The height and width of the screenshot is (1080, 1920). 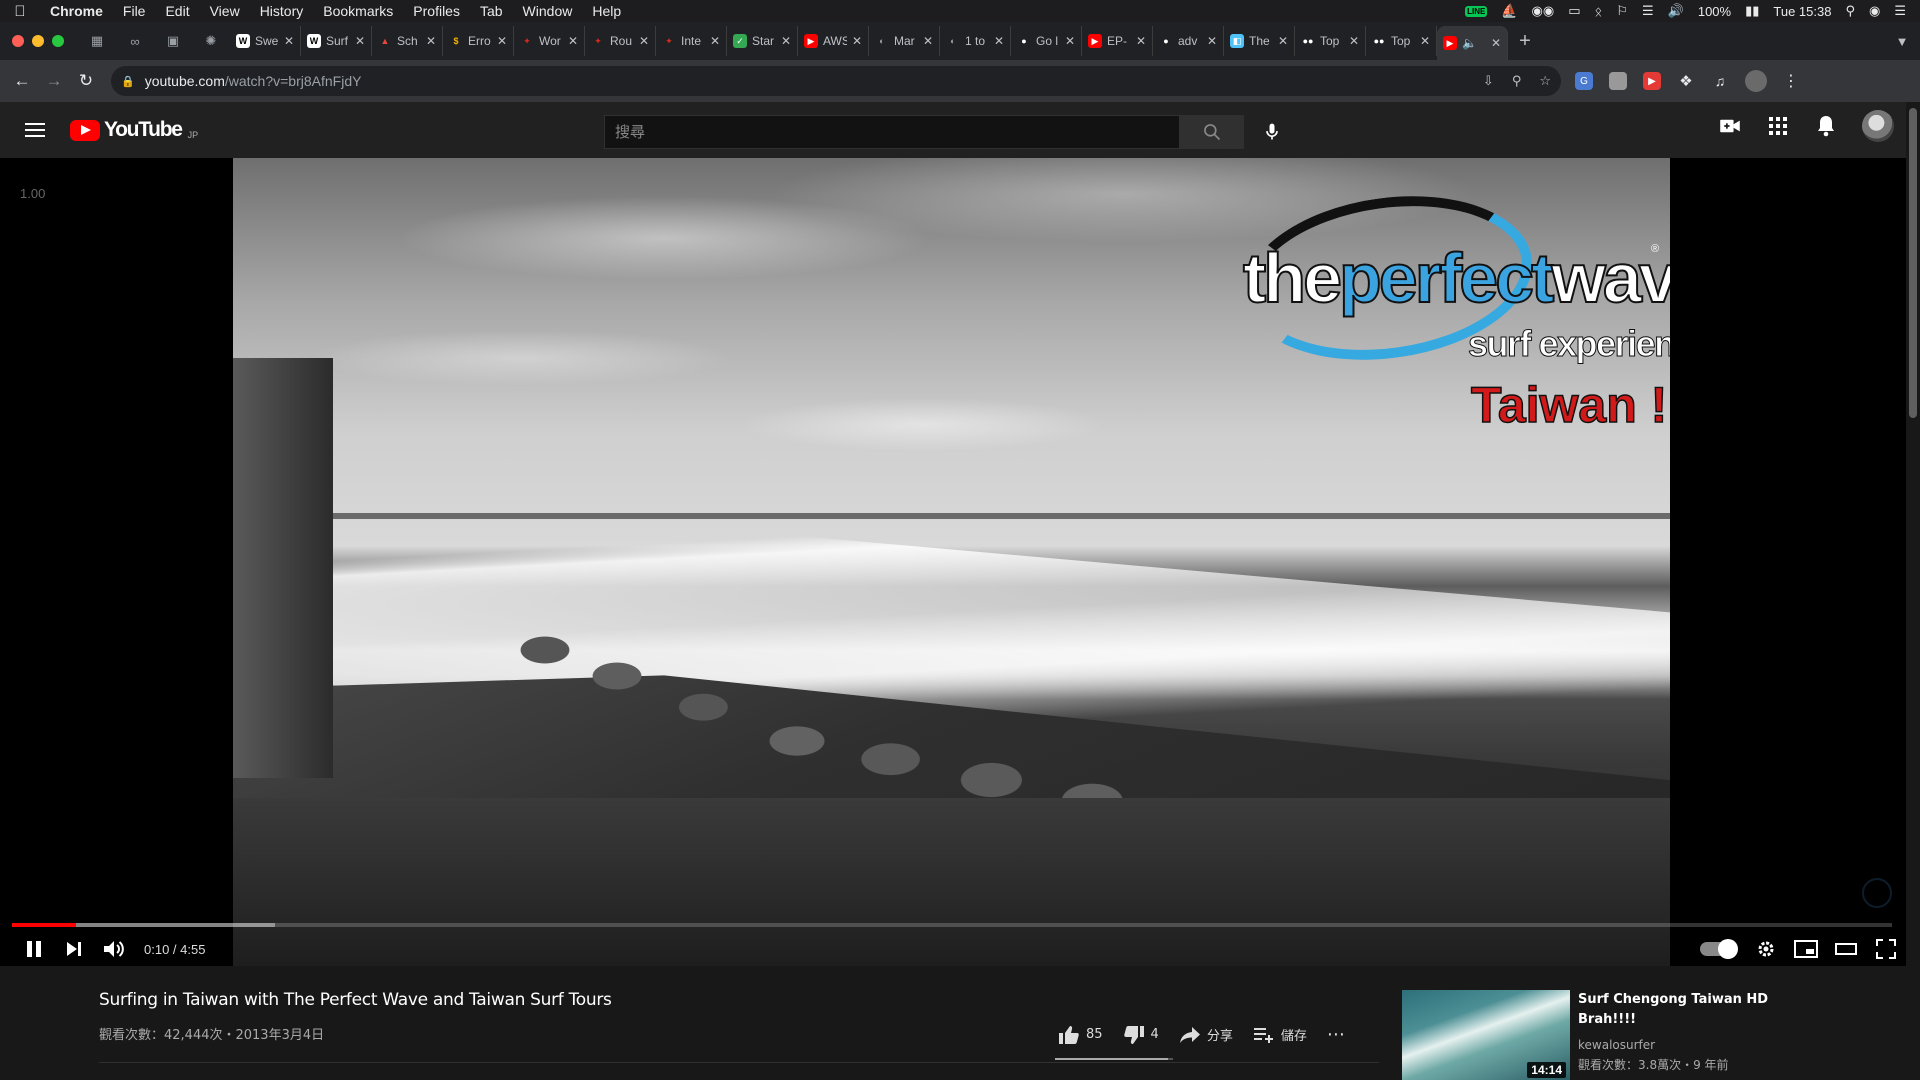 What do you see at coordinates (606, 11) in the screenshot?
I see `menu-help: Help` at bounding box center [606, 11].